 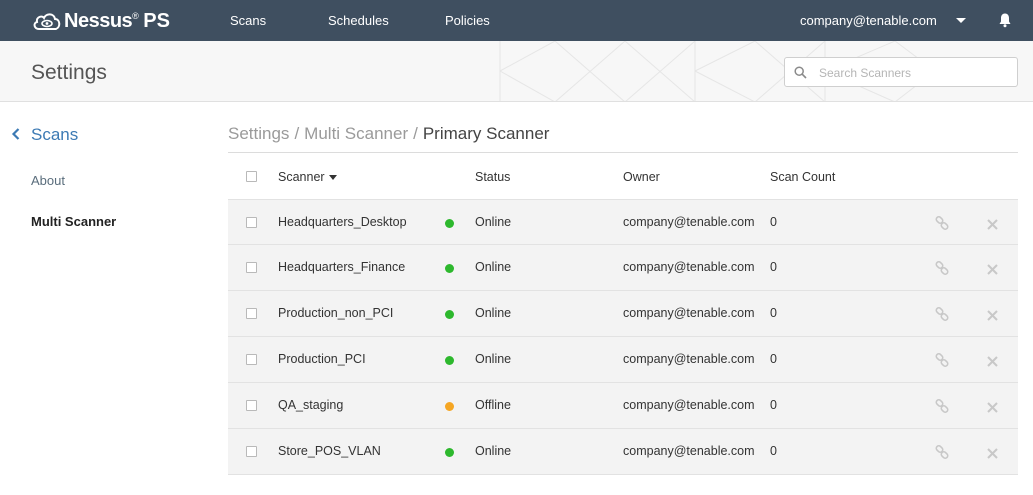 What do you see at coordinates (961, 20) in the screenshot?
I see `caret-down-icon` at bounding box center [961, 20].